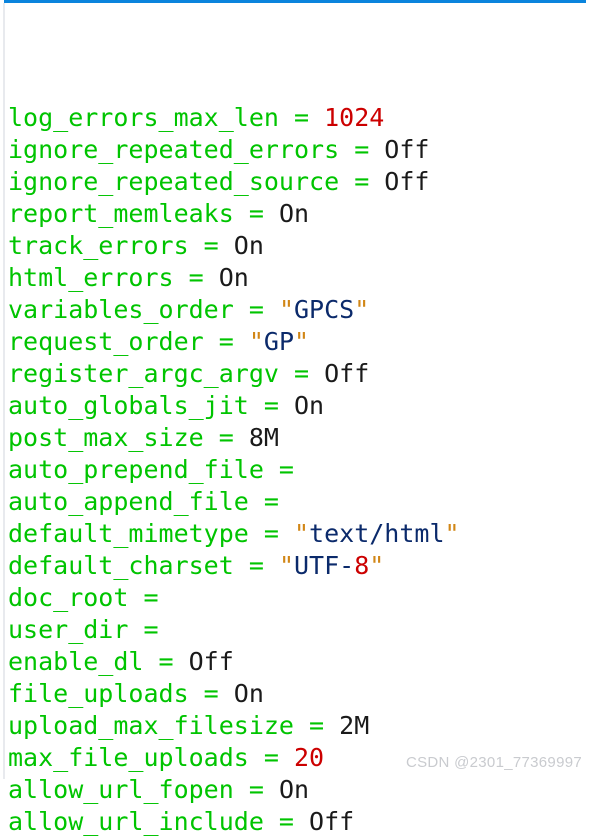 This screenshot has height=838, width=594. I want to click on directive-value: 2M, so click(347, 725).